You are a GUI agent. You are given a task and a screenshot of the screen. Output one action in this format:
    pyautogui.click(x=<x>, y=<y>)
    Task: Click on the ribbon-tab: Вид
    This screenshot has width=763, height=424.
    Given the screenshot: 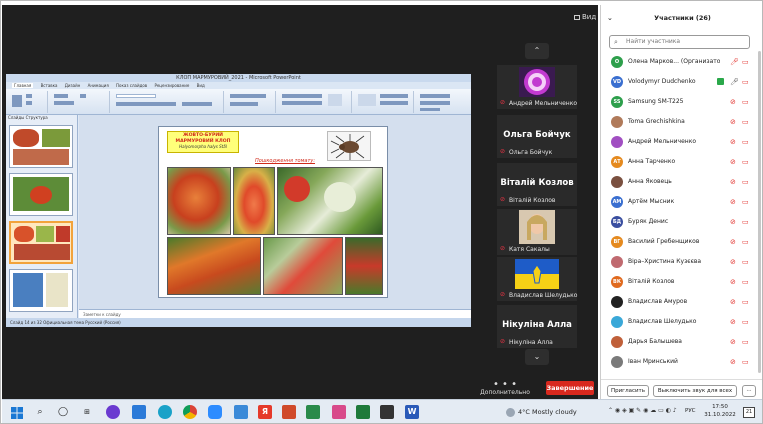 What is the action you would take?
    pyautogui.click(x=201, y=85)
    